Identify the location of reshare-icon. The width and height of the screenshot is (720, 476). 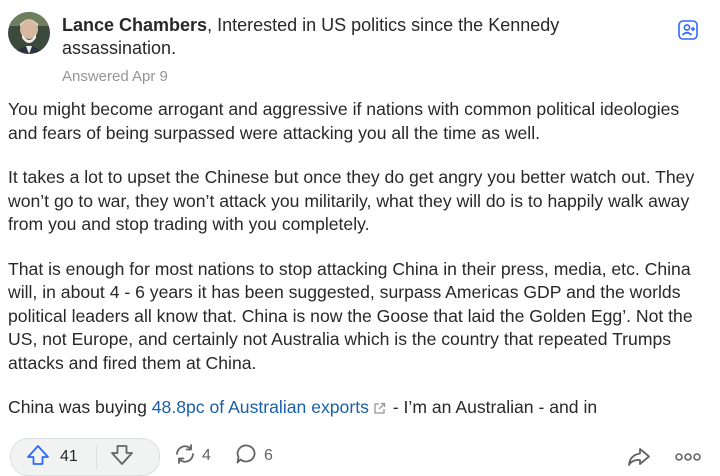
(185, 456).